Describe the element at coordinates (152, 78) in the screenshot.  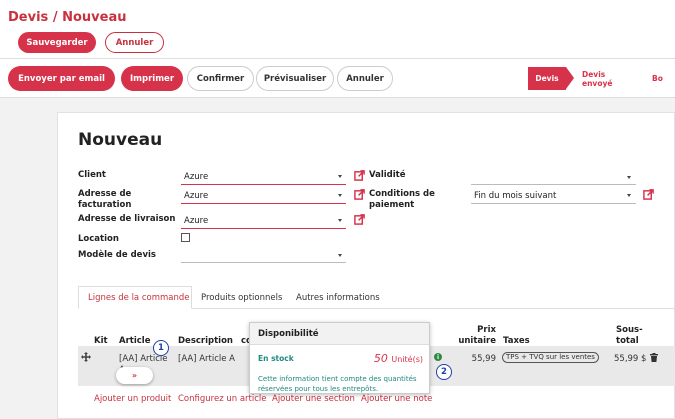
I see `print-button: Imprimer` at that location.